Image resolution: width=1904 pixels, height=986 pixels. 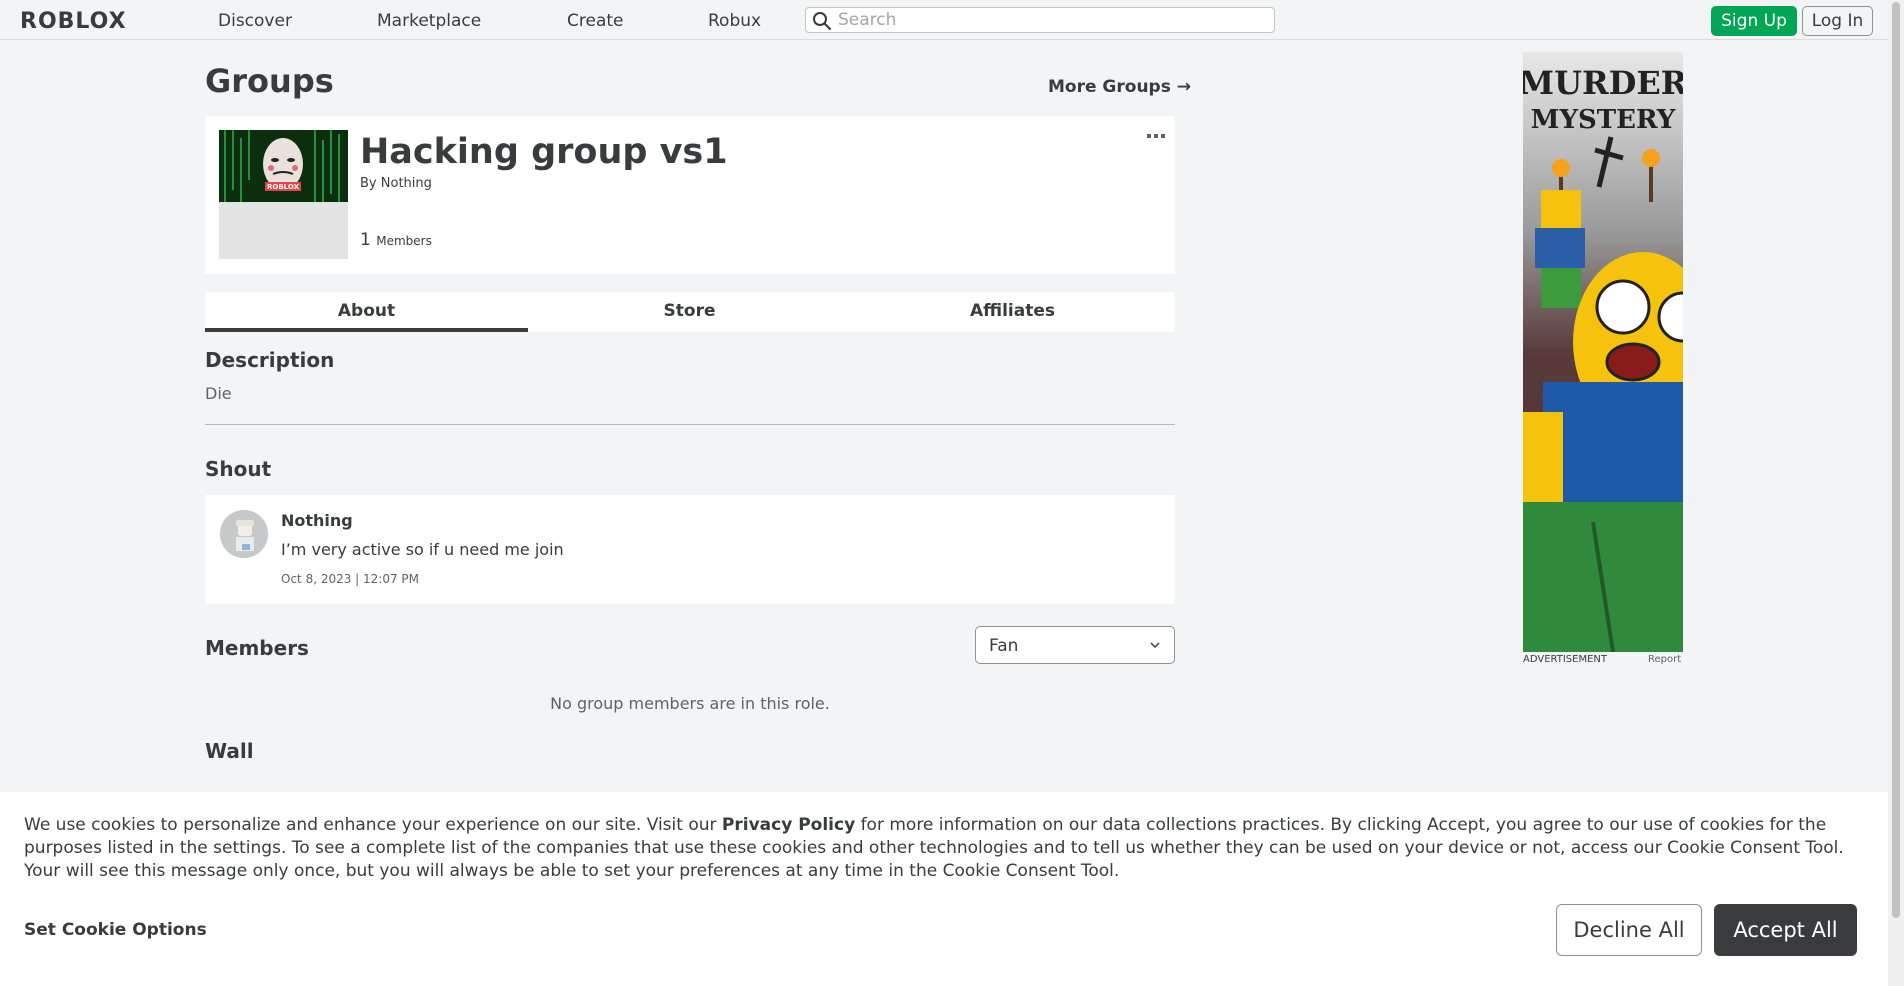 What do you see at coordinates (1664, 659) in the screenshot?
I see `ad-report-link: Report` at bounding box center [1664, 659].